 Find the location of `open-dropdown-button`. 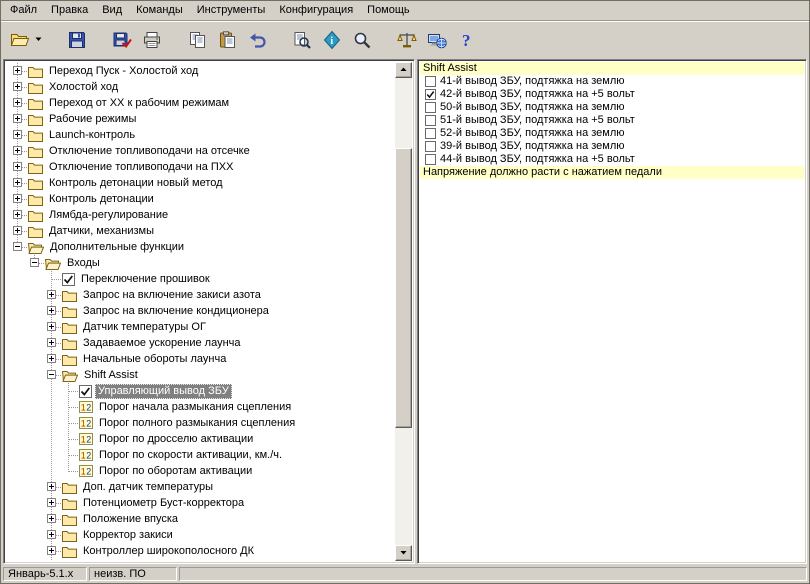

open-dropdown-button is located at coordinates (38, 39).